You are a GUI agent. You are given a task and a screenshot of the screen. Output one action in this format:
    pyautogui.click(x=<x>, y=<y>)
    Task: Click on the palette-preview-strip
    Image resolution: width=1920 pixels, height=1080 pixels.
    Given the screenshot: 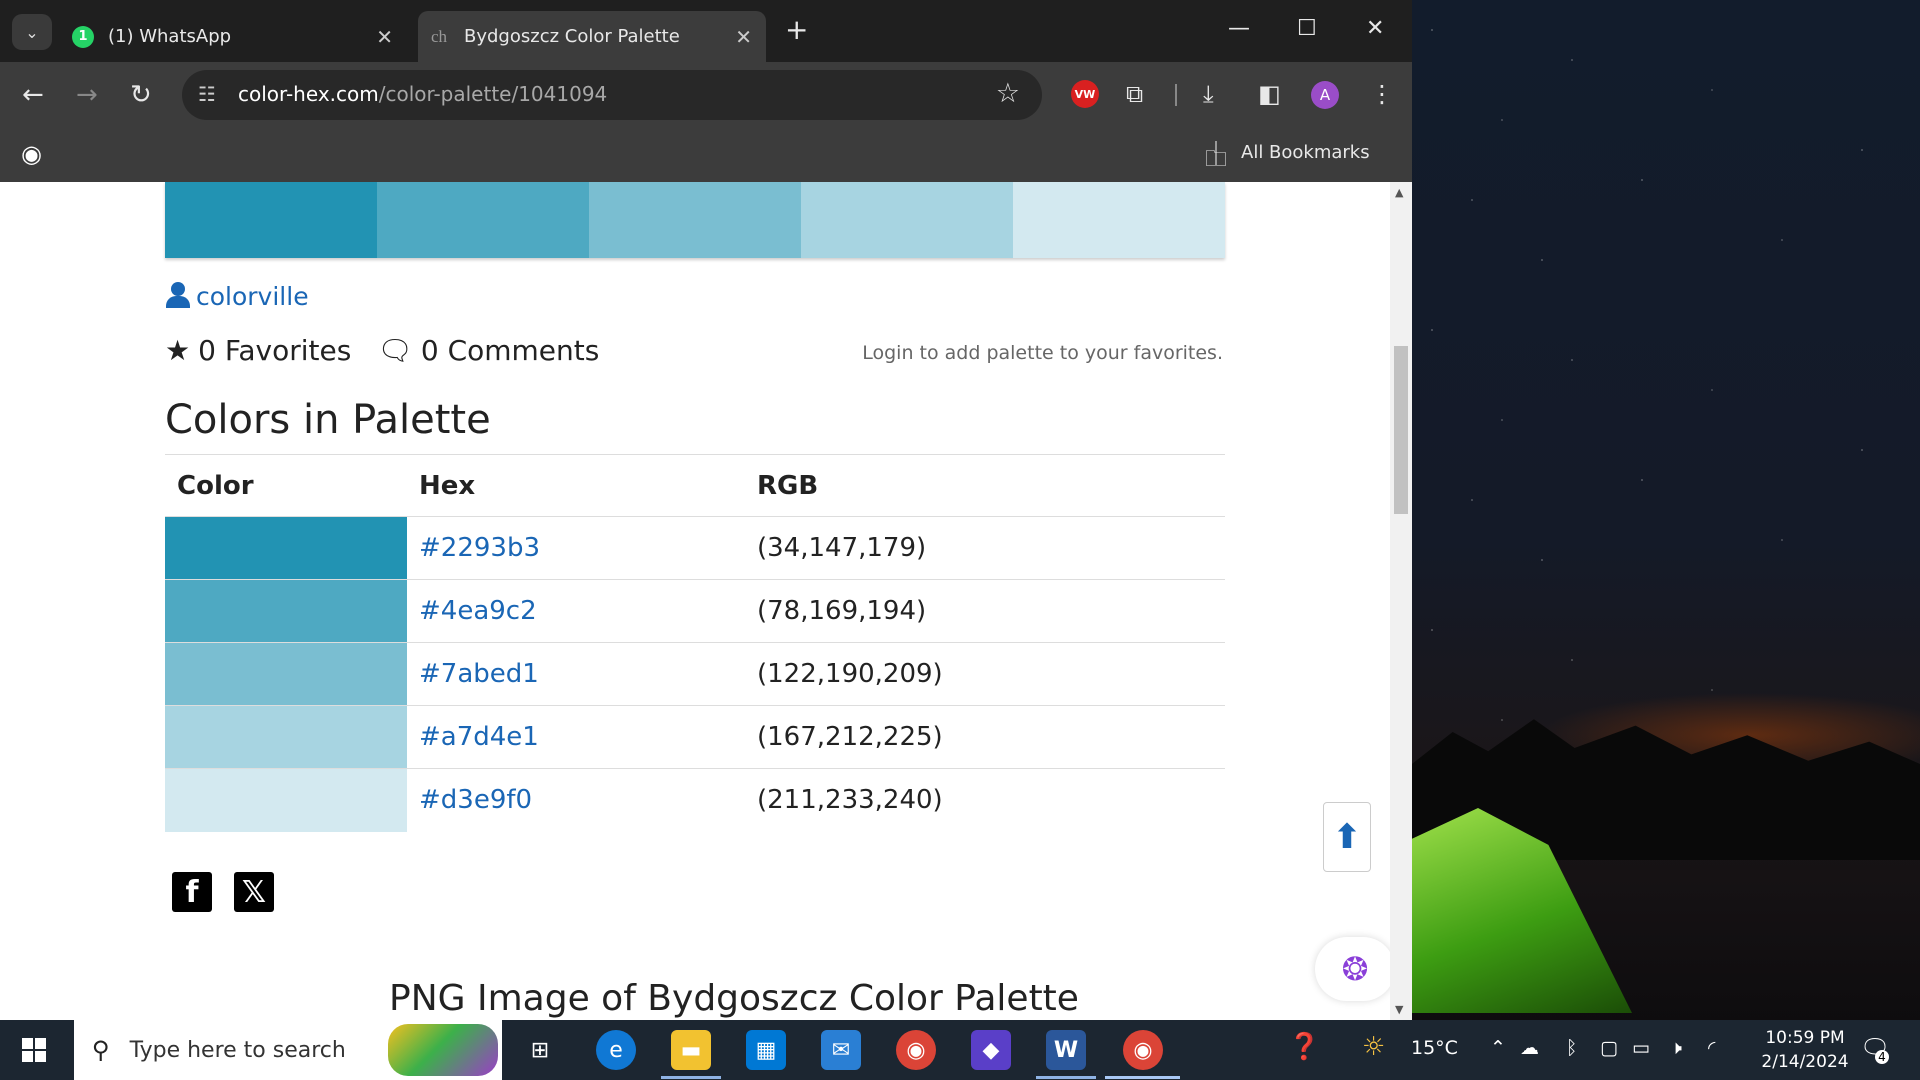 What is the action you would take?
    pyautogui.click(x=695, y=220)
    